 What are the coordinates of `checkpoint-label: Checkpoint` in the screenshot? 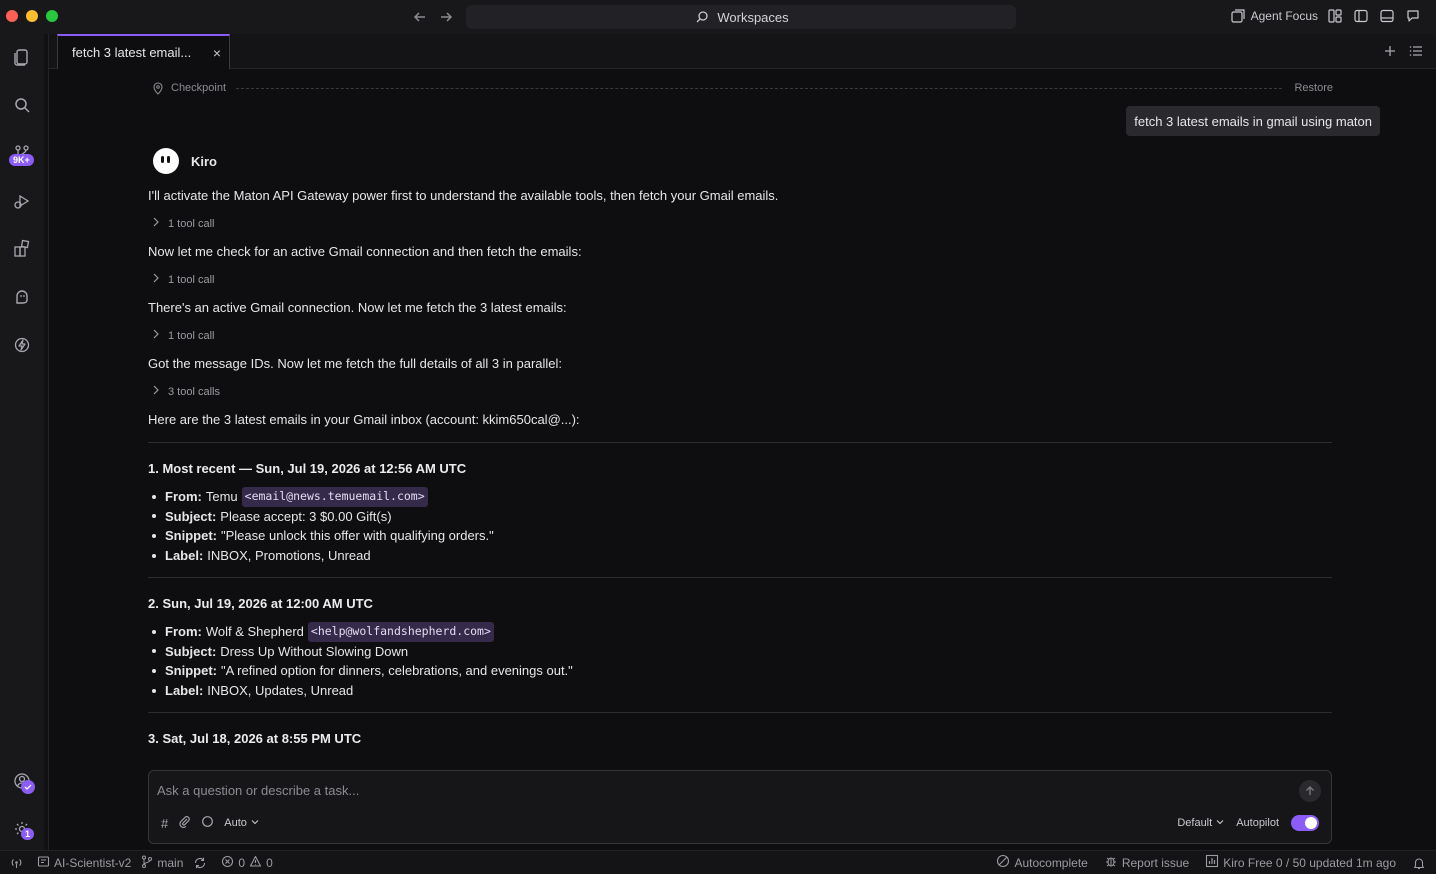 It's located at (199, 88).